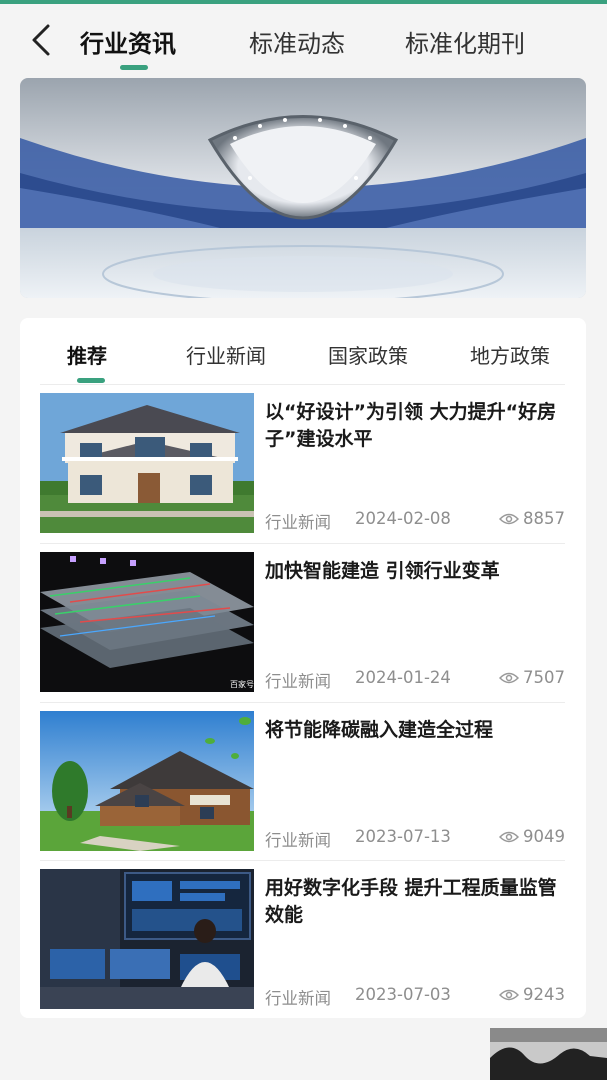 This screenshot has width=607, height=1080. What do you see at coordinates (302, 781) in the screenshot?
I see `news-item: 将节能降碳融入建造全过程 行业新闻 2023-07-13 9049` at bounding box center [302, 781].